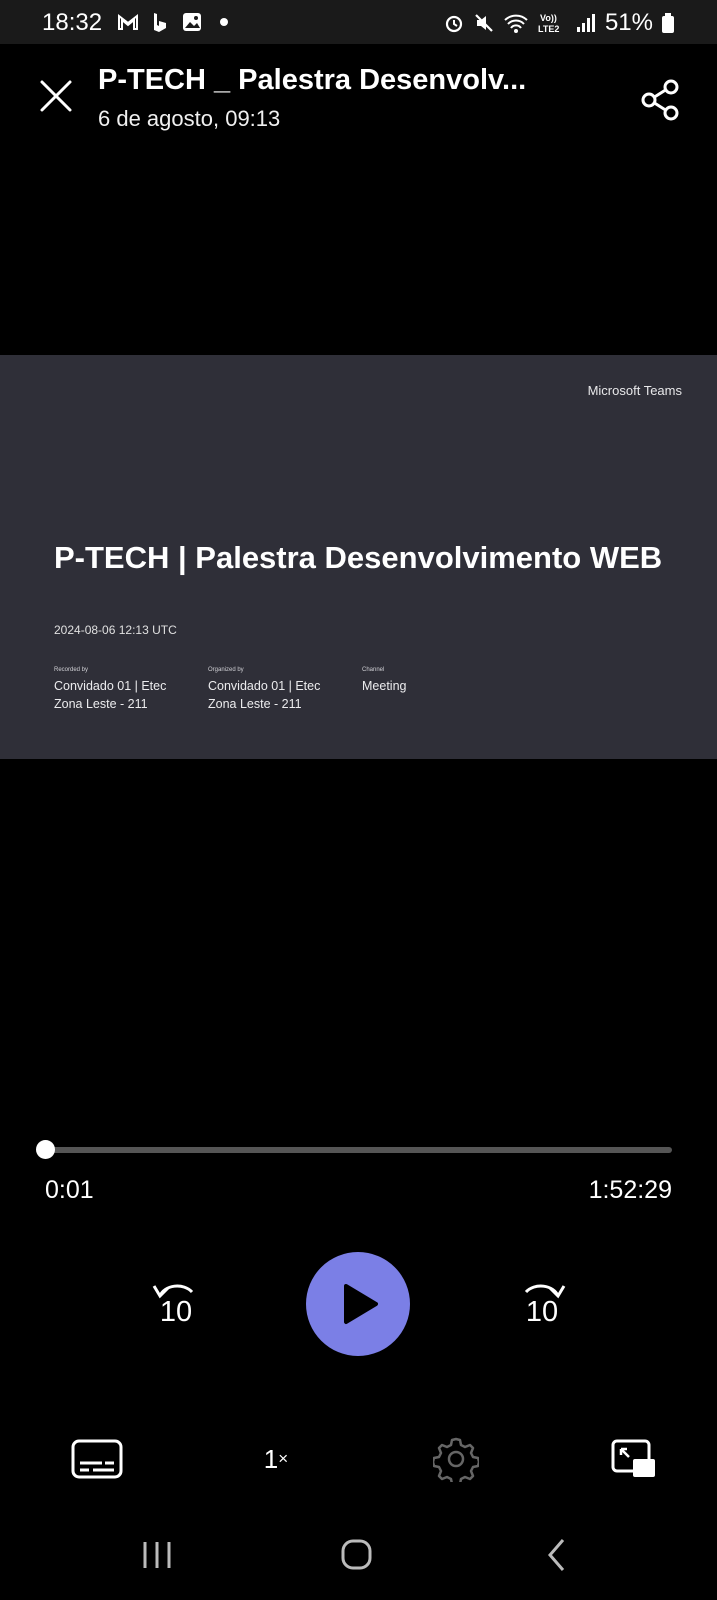  I want to click on pip-icon, so click(633, 1458).